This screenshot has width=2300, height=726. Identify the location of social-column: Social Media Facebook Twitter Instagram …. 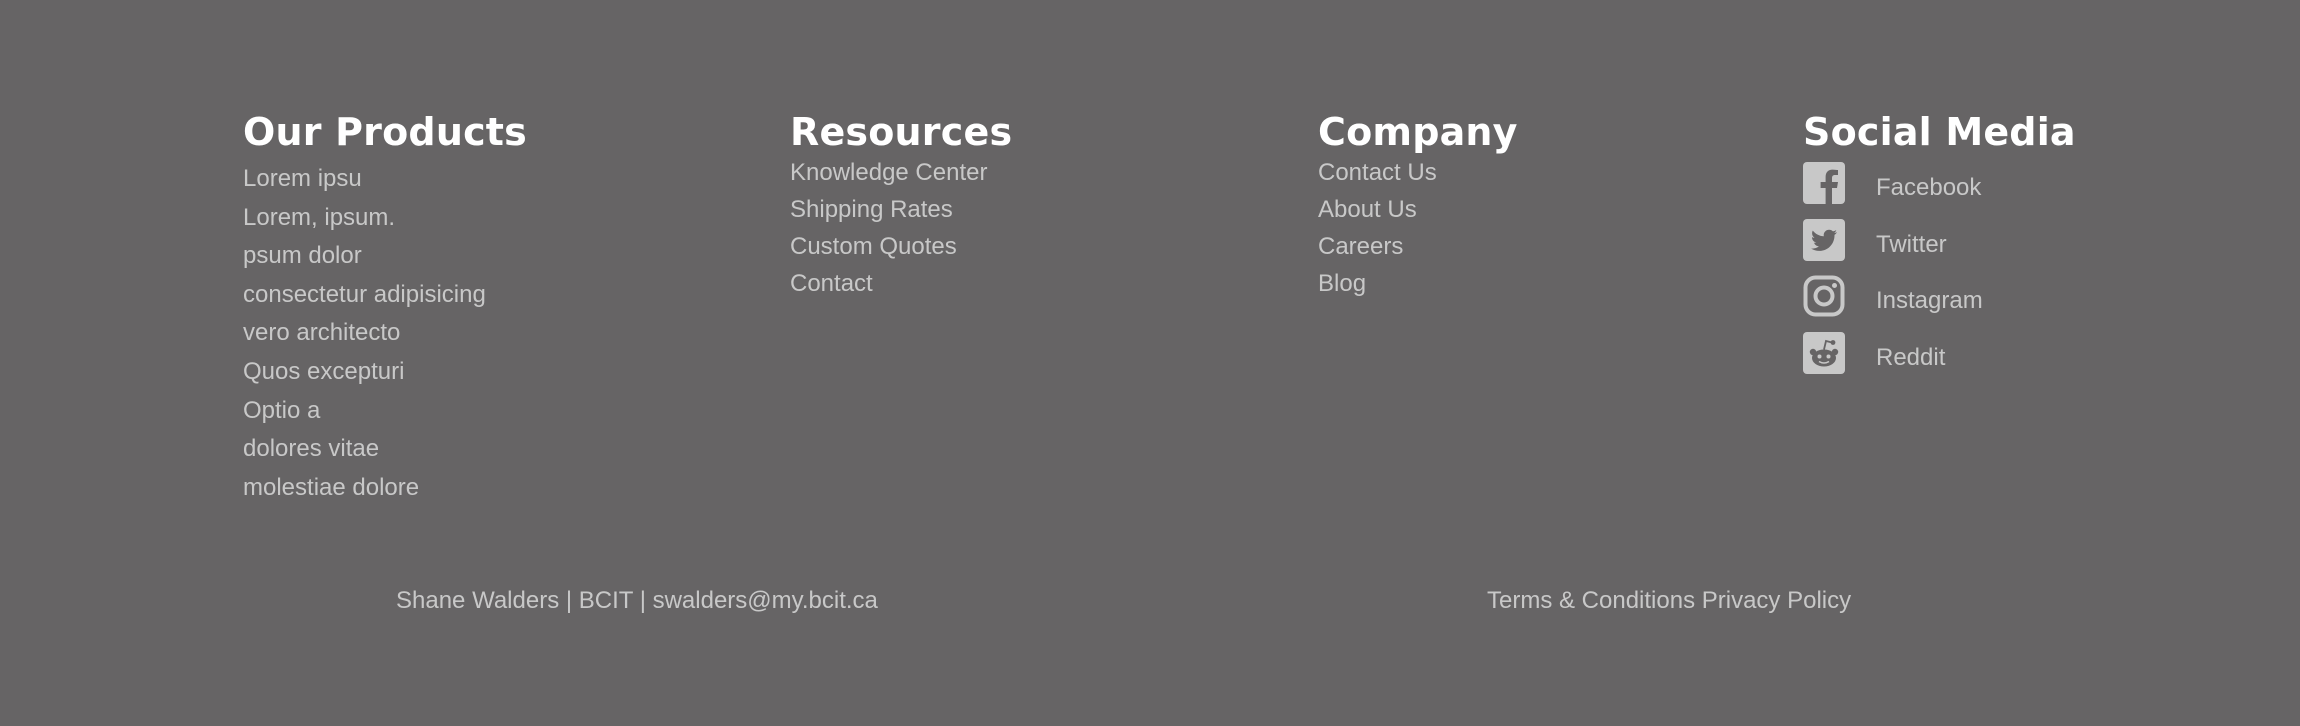
(1939, 248).